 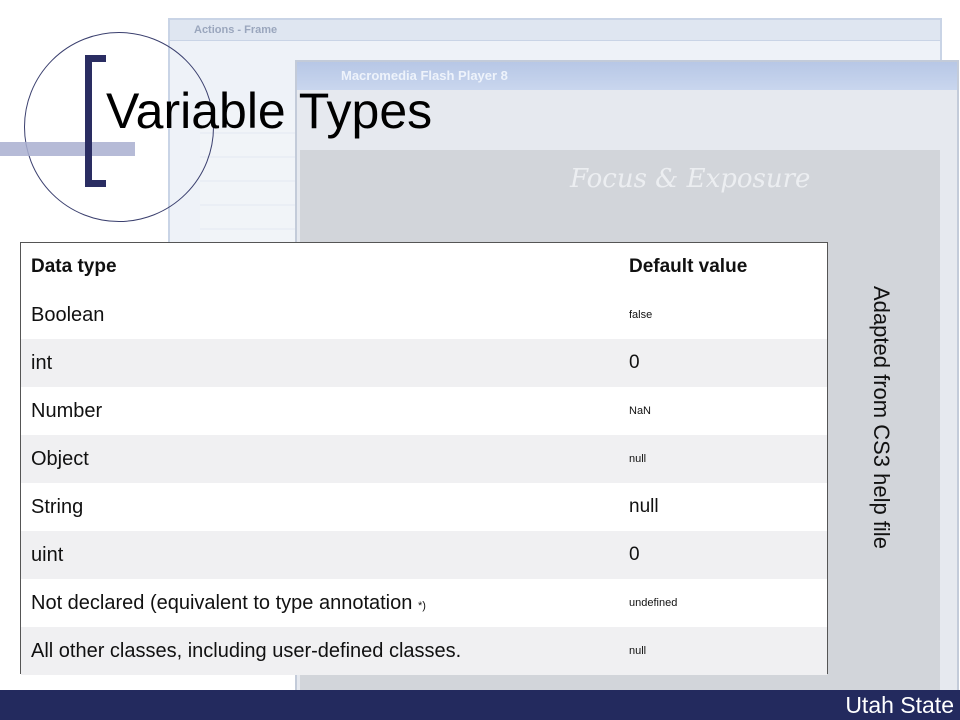 What do you see at coordinates (688, 266) in the screenshot?
I see `header-default-value: Default value` at bounding box center [688, 266].